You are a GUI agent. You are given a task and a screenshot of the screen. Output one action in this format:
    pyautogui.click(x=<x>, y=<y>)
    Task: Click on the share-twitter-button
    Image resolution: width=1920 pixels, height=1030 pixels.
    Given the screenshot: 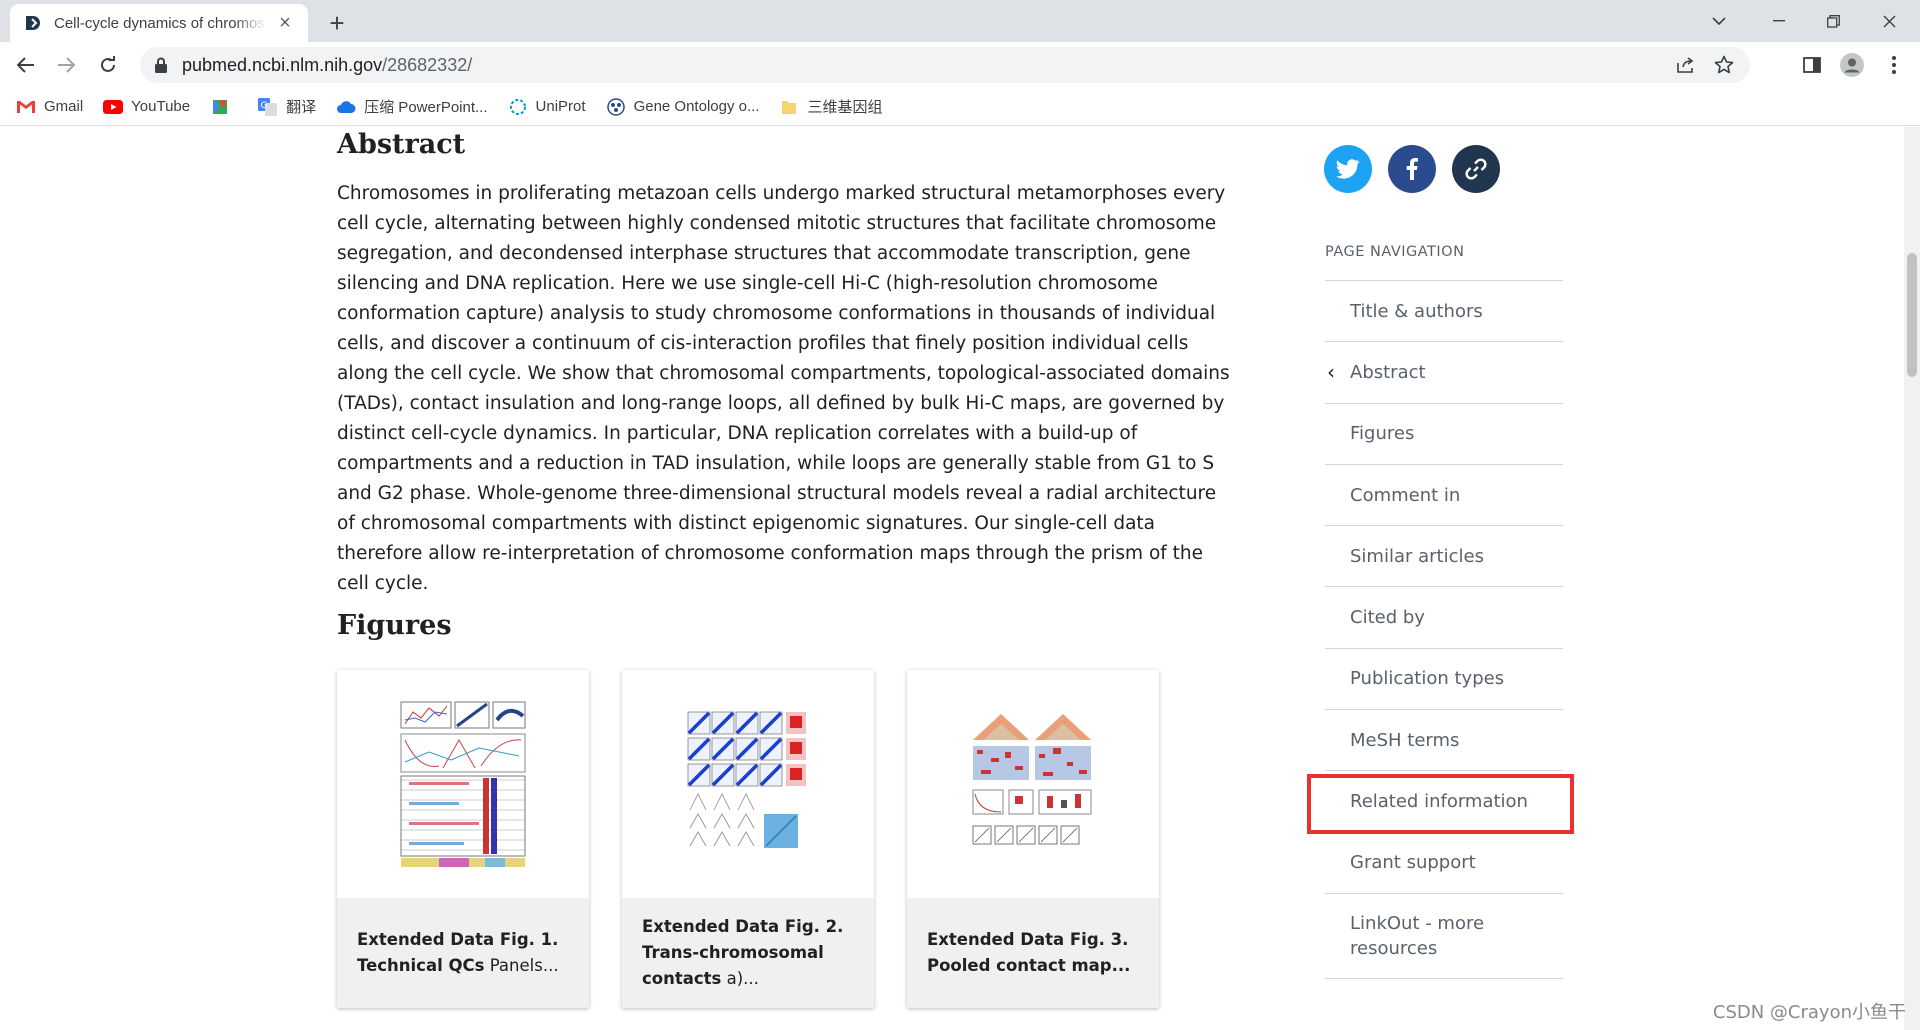 What is the action you would take?
    pyautogui.click(x=1348, y=169)
    